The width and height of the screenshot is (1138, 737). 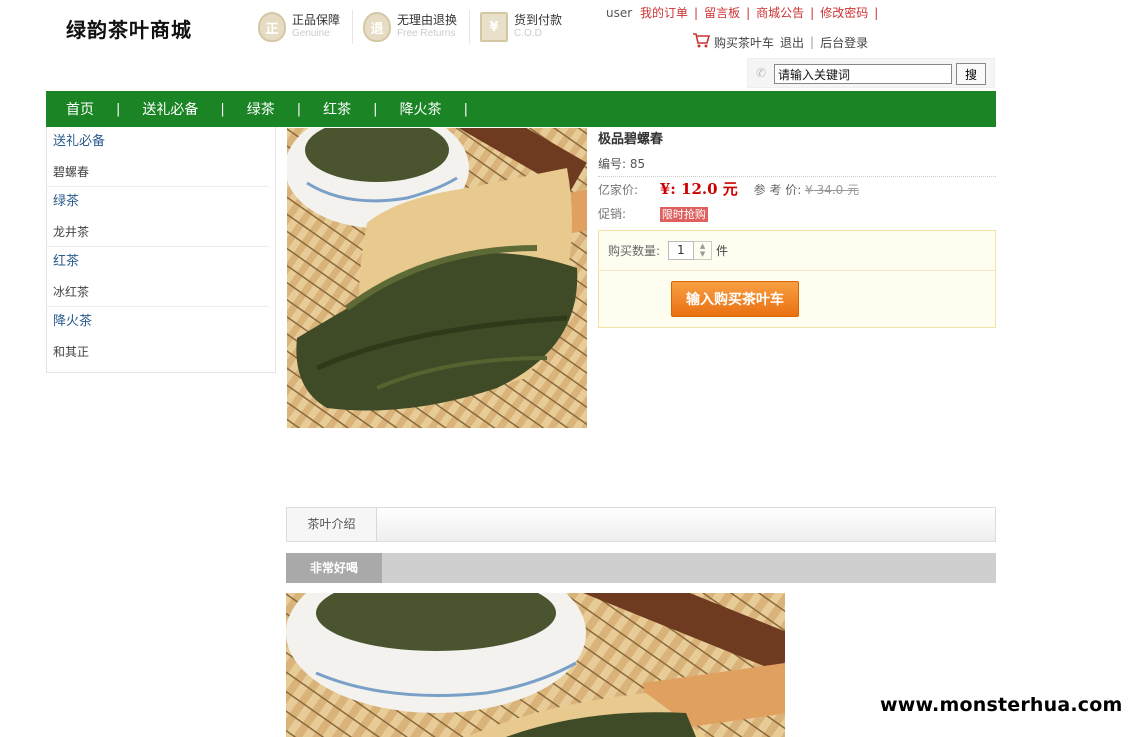 What do you see at coordinates (701, 42) in the screenshot?
I see `cart-icon` at bounding box center [701, 42].